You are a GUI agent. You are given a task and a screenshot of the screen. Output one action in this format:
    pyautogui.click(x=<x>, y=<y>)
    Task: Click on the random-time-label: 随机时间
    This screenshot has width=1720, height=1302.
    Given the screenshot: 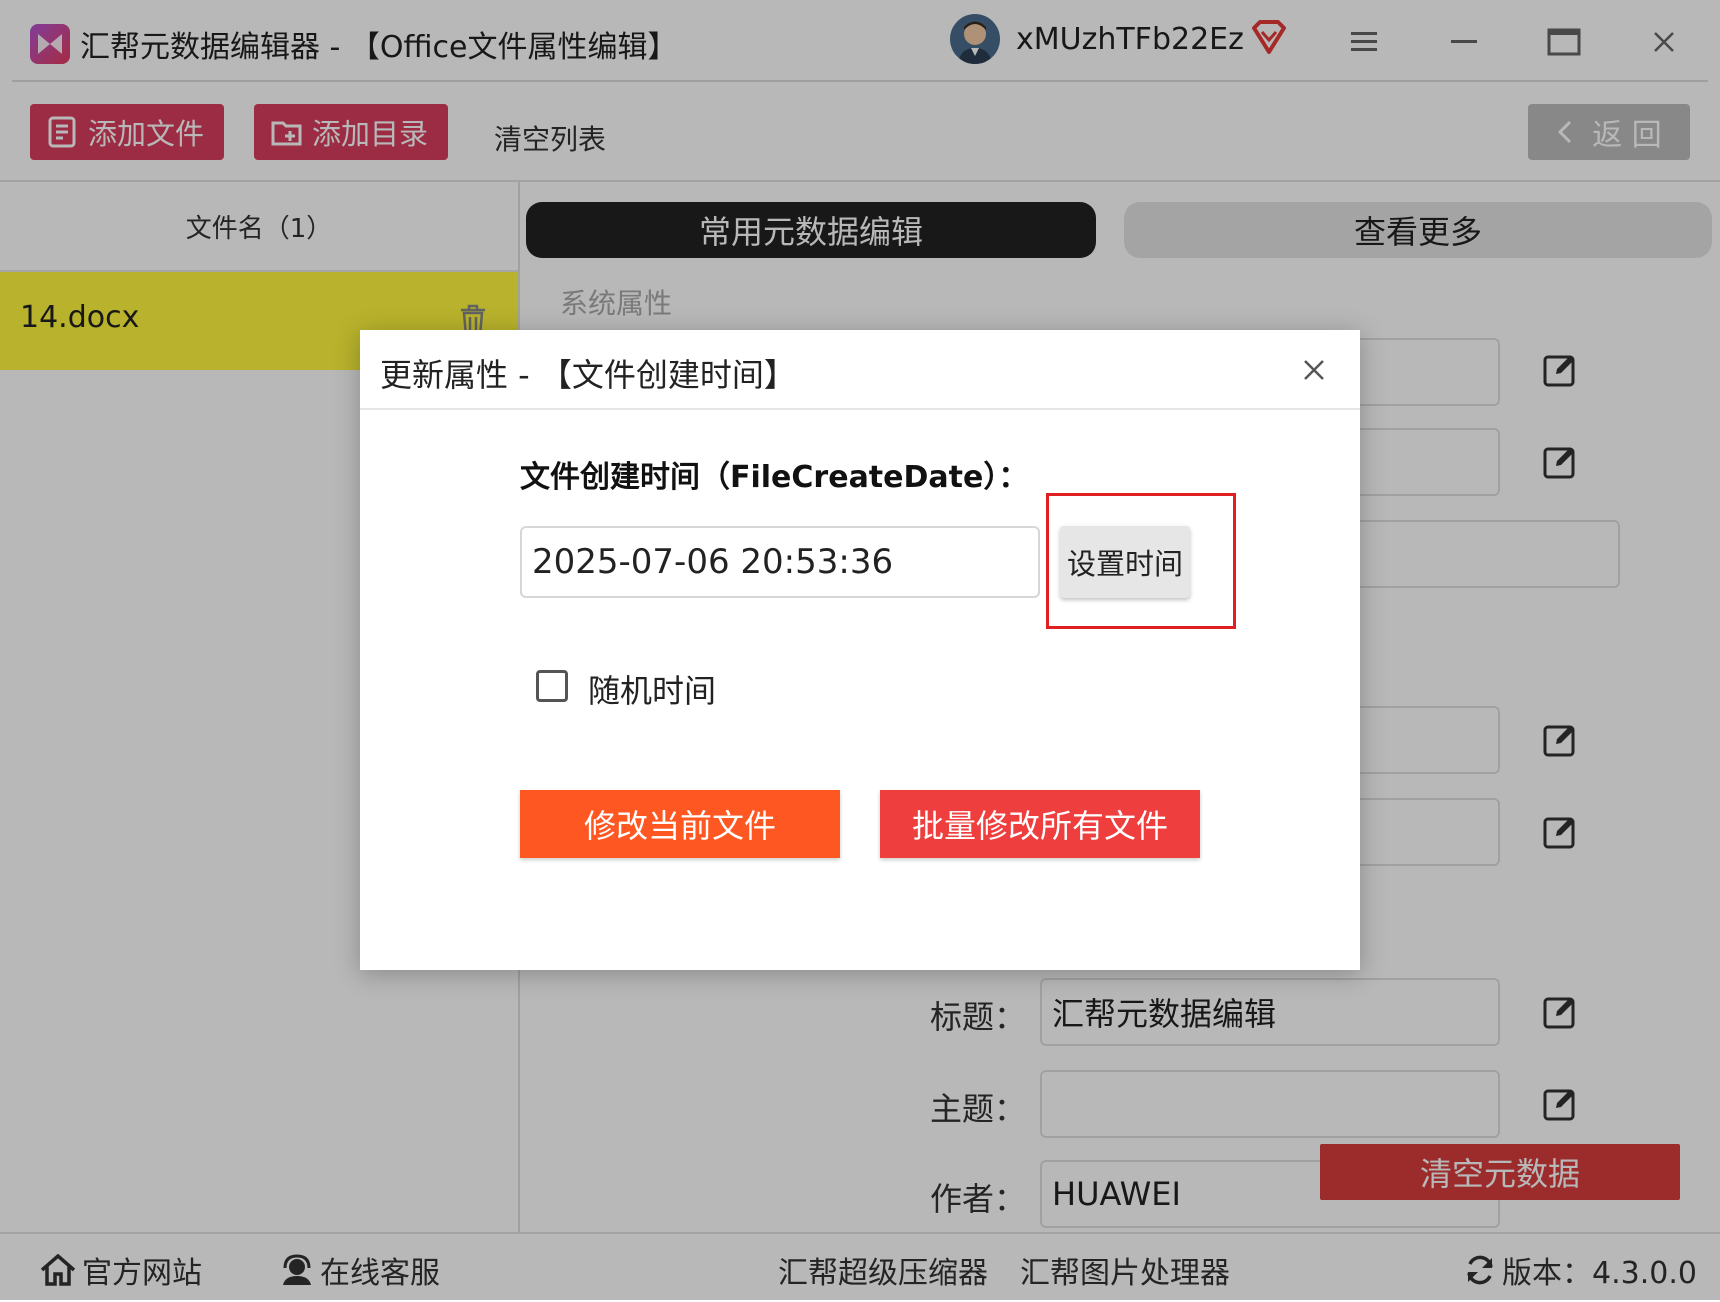 What is the action you would take?
    pyautogui.click(x=652, y=689)
    